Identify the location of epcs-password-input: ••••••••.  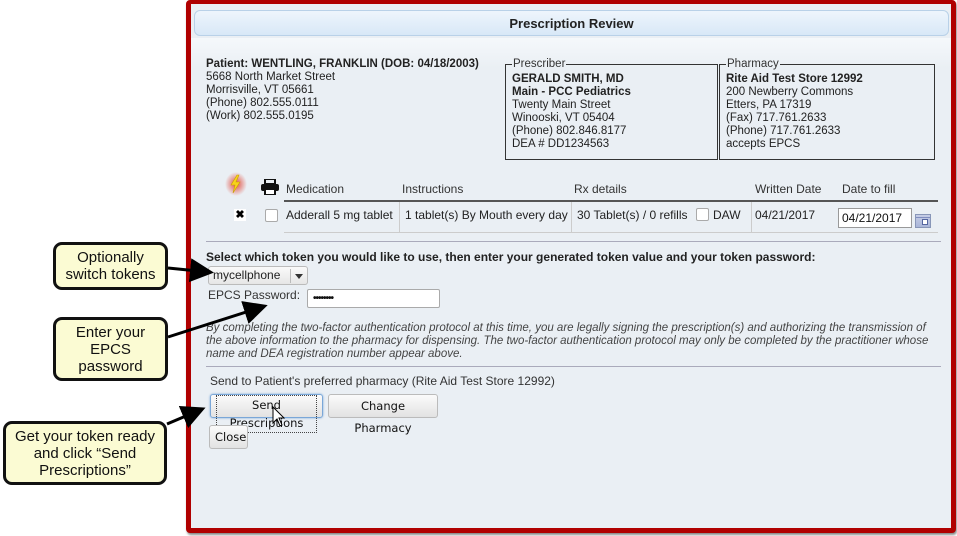
(373, 298).